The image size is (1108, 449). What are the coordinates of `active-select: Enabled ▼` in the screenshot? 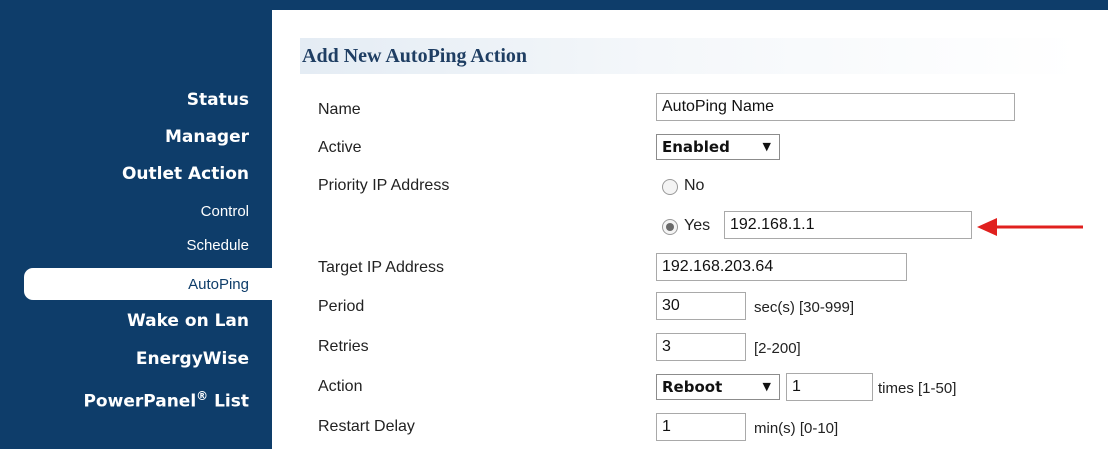 It's located at (718, 147).